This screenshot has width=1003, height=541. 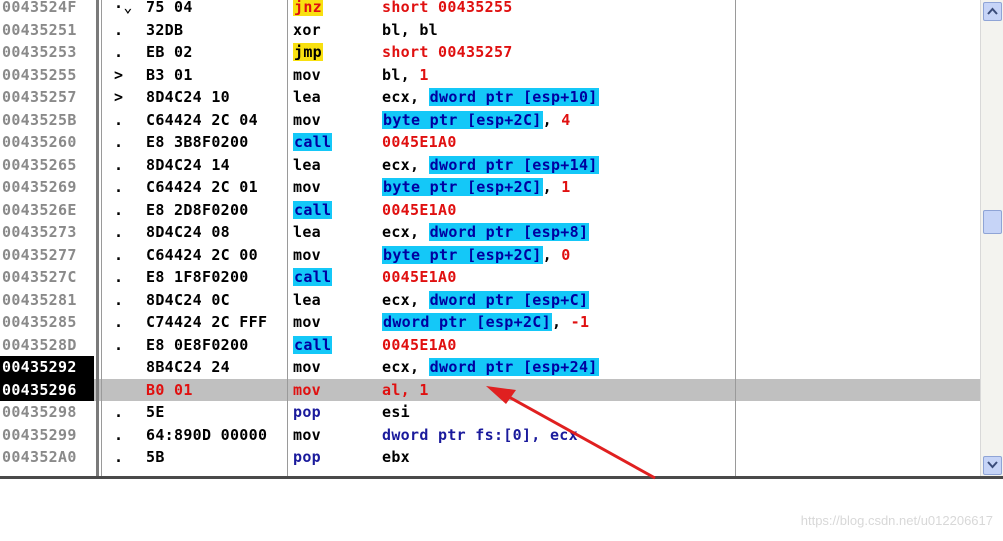 I want to click on red-arrow-annotation, so click(x=571, y=433).